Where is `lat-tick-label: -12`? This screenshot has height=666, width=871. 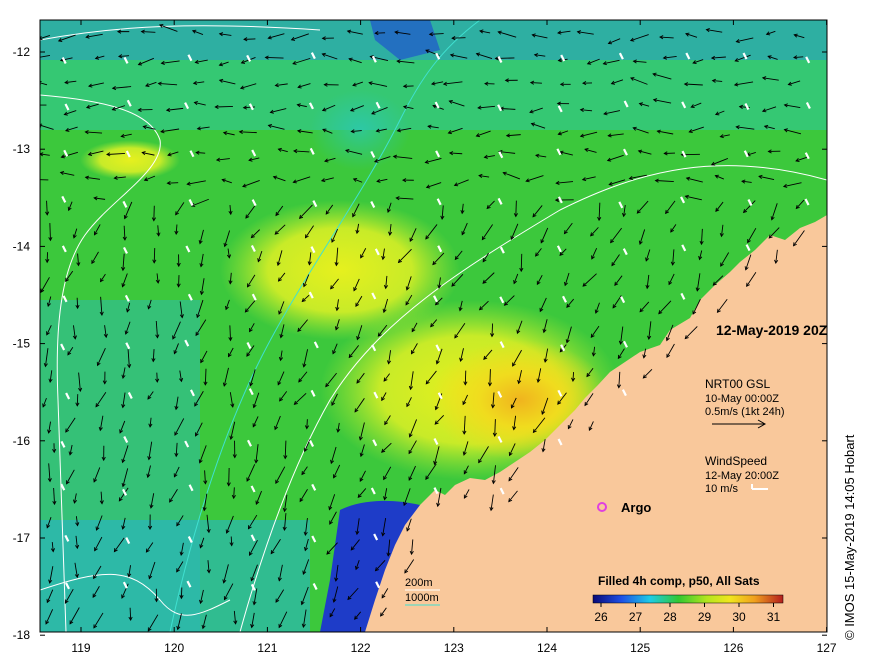 lat-tick-label: -12 is located at coordinates (22, 52).